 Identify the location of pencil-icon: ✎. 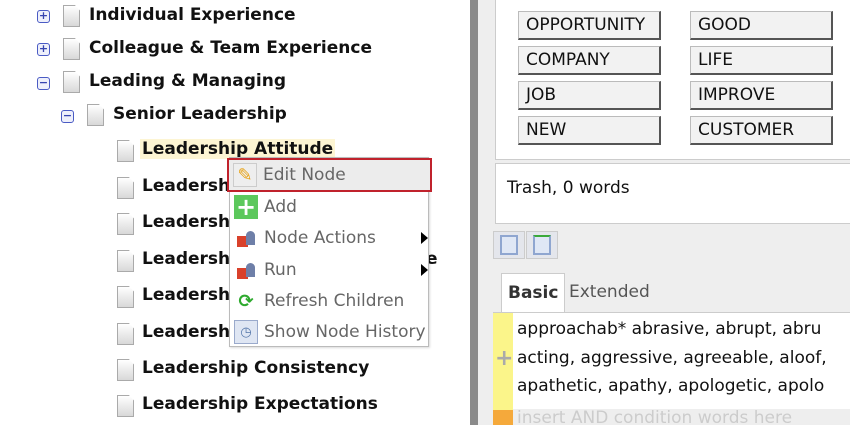
(245, 175).